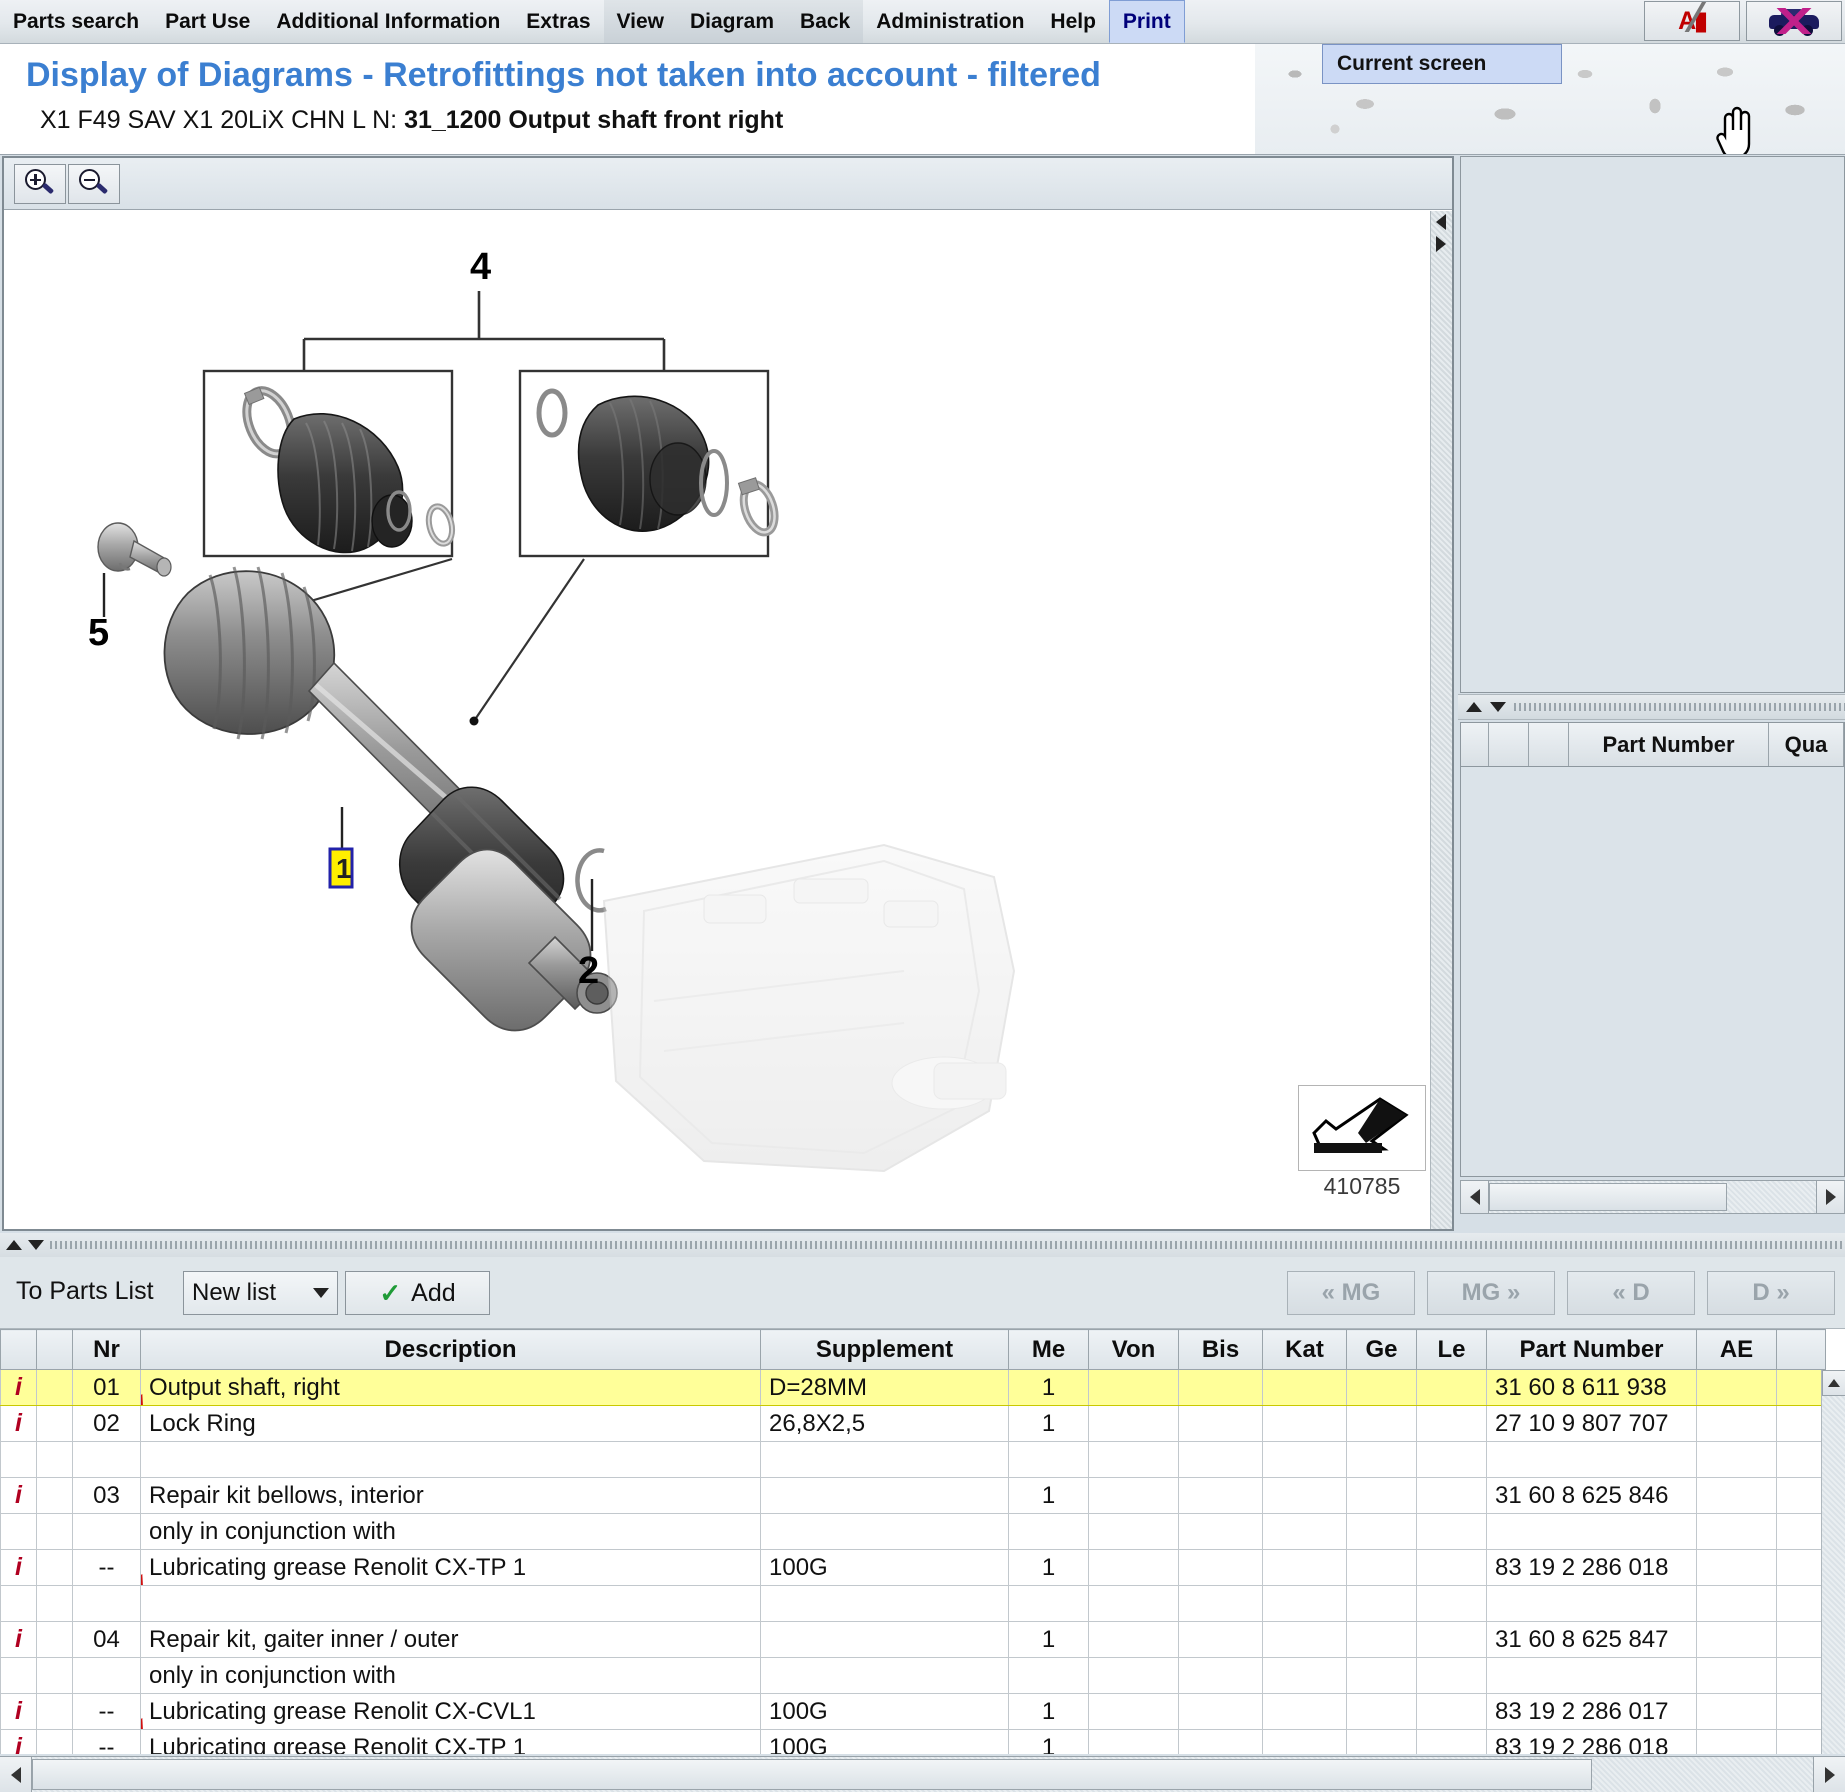 The image size is (1845, 1792). Describe the element at coordinates (106, 1423) in the screenshot. I see `row-nr: 02` at that location.